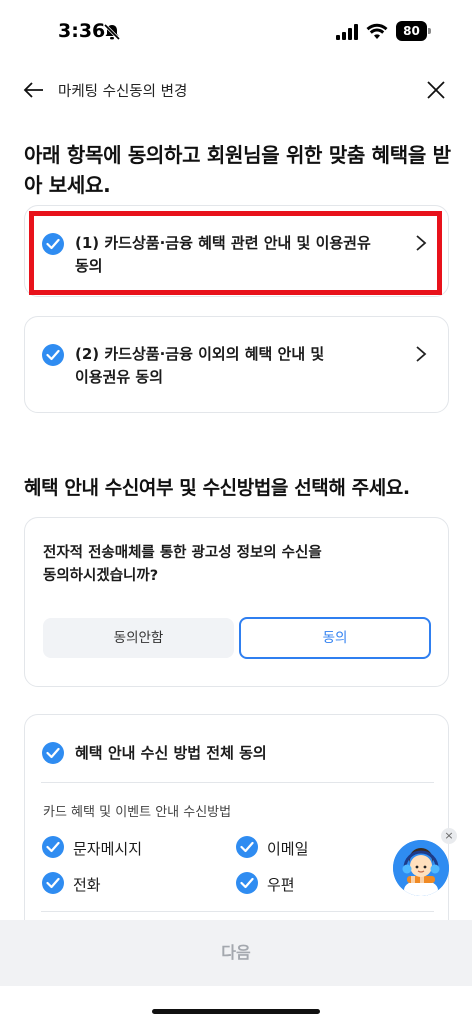  Describe the element at coordinates (182, 553) in the screenshot. I see `consent-question-line1: 전자적 전송매체를 통한 광고성 정보의 수신을` at that location.